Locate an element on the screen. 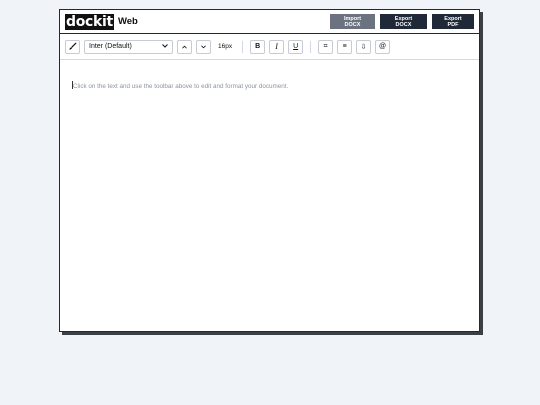 The height and width of the screenshot is (405, 540). font-family-select: Inter (Default) is located at coordinates (128, 46).